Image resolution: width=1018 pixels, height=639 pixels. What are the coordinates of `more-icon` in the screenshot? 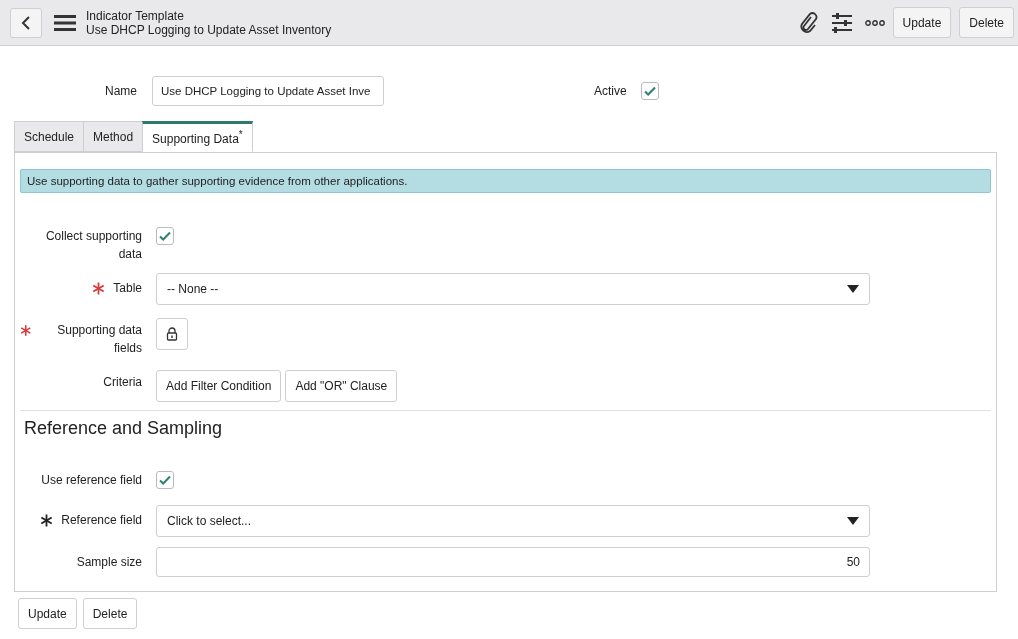 It's located at (874, 22).